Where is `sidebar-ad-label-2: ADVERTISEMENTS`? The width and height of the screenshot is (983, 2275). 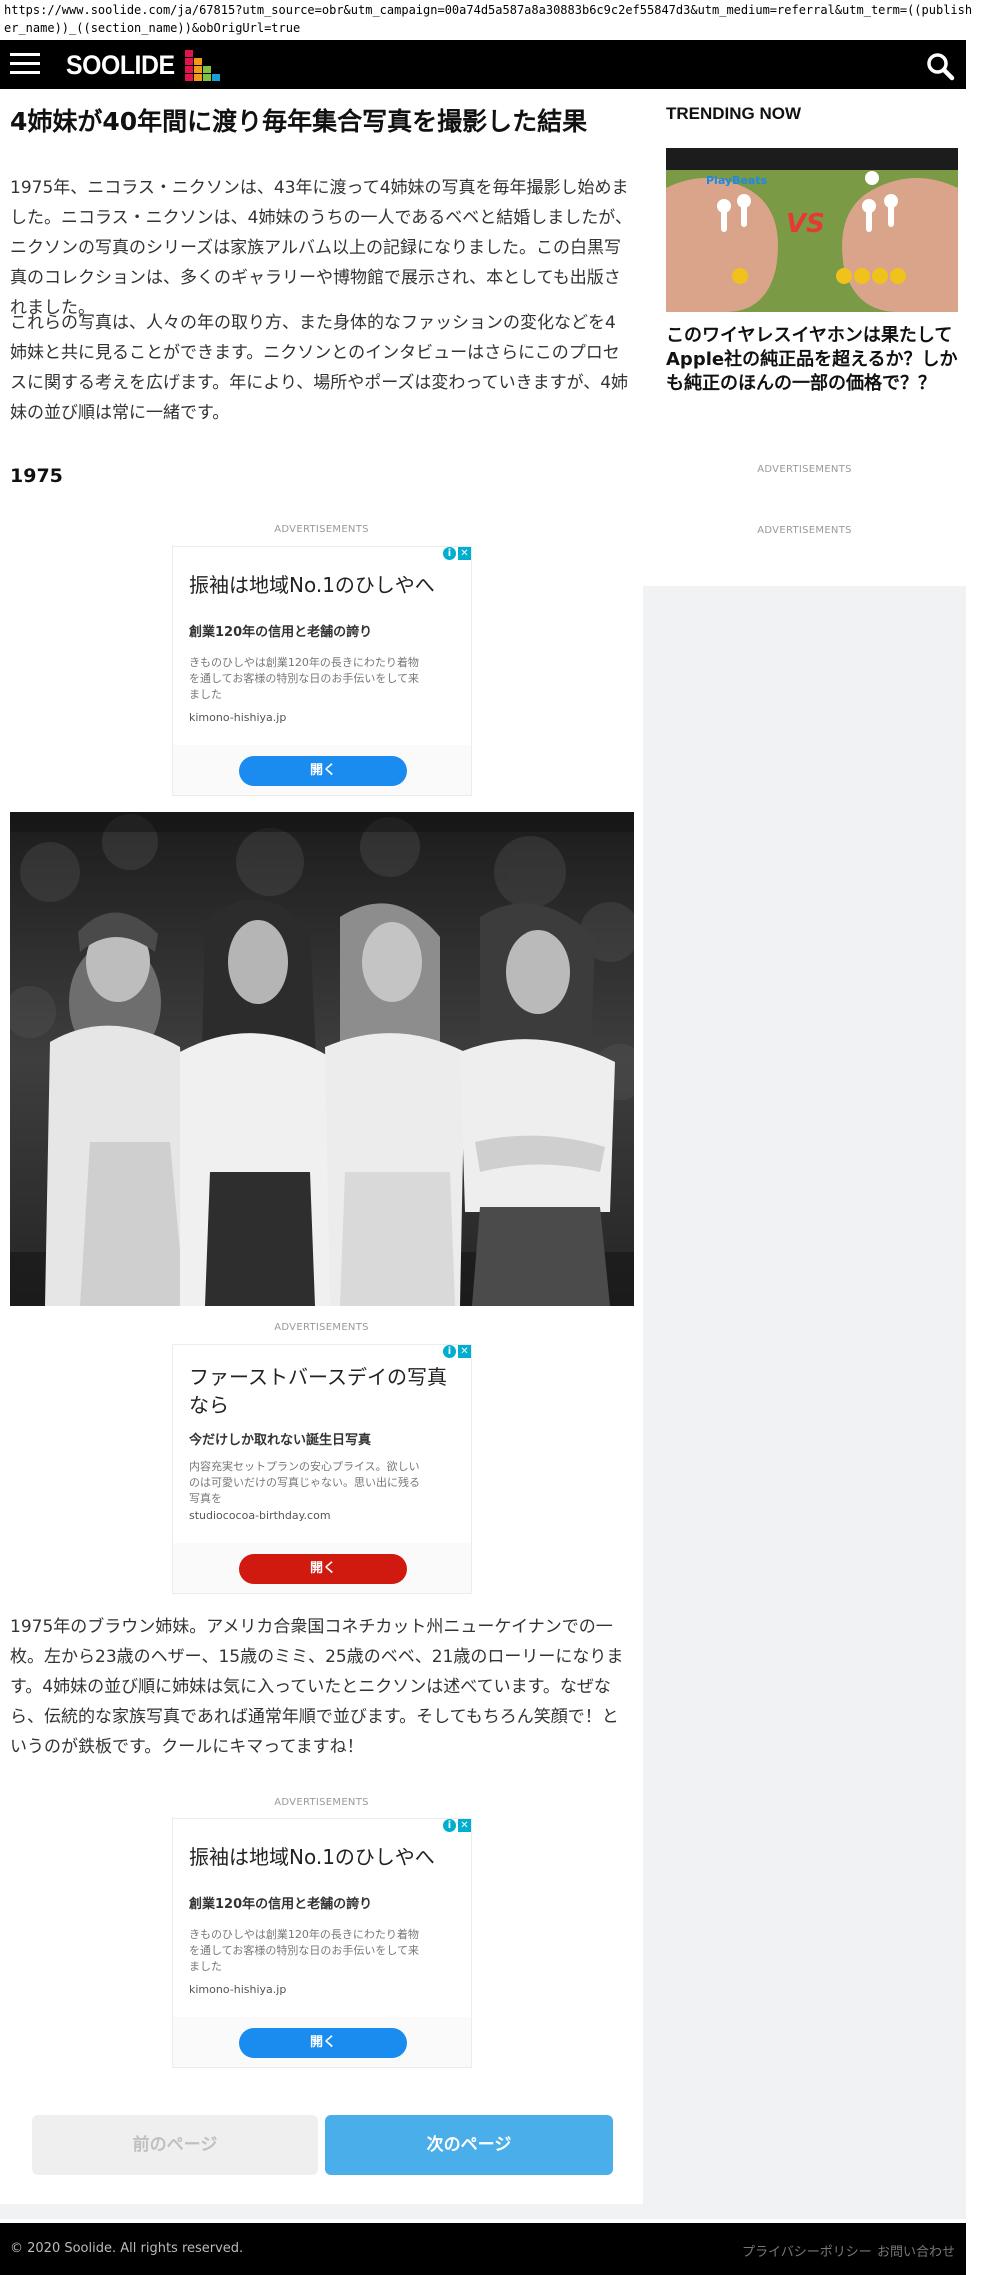 sidebar-ad-label-2: ADVERTISEMENTS is located at coordinates (804, 530).